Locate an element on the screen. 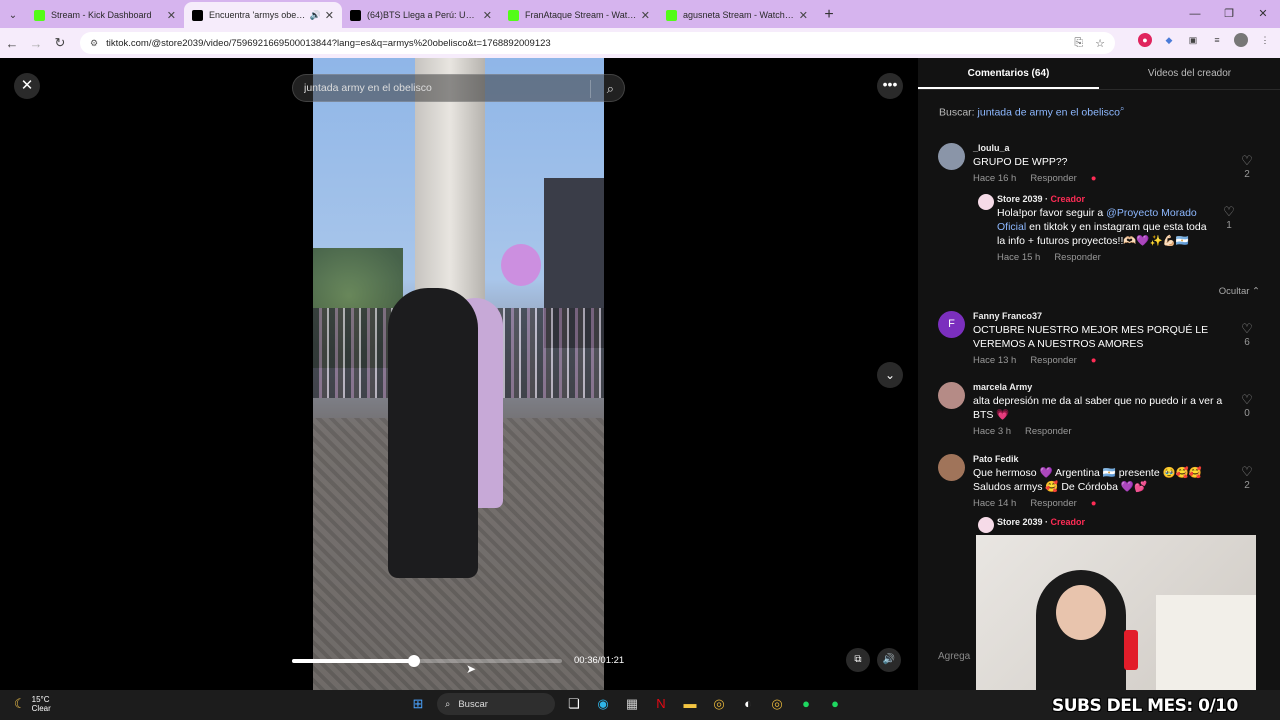 This screenshot has height=720, width=1280. like-count: 0 is located at coordinates (1247, 413).